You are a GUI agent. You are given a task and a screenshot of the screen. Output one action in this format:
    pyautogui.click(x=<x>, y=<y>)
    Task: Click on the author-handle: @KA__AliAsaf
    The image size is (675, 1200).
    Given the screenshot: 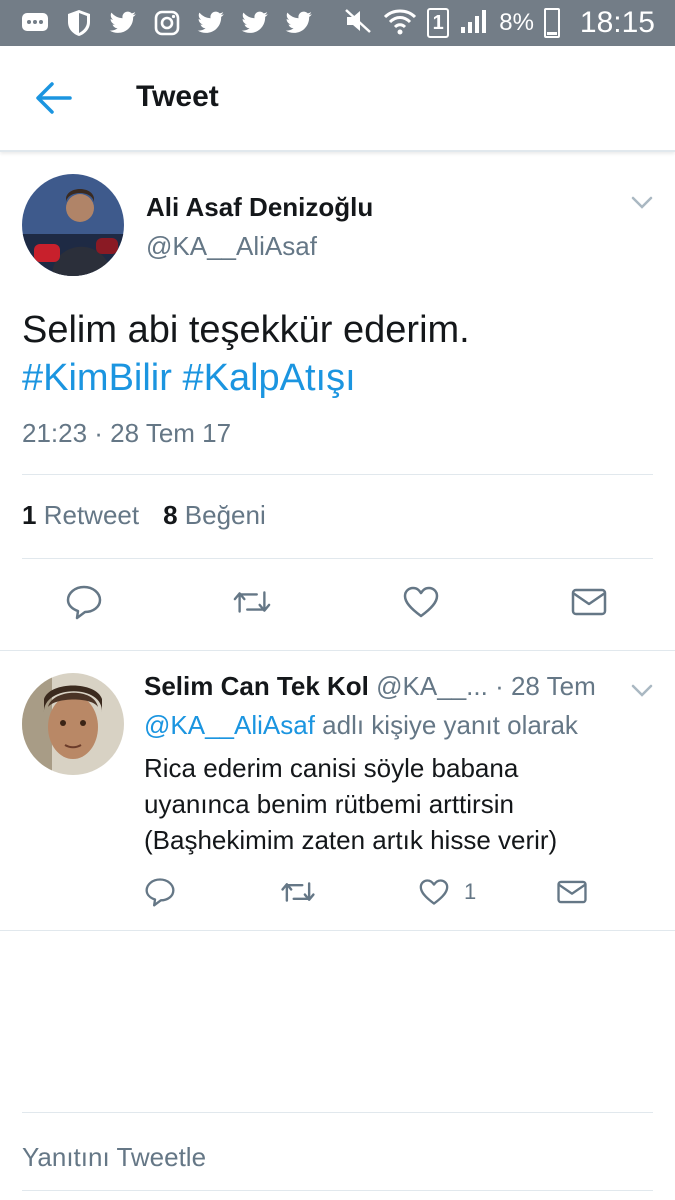 What is the action you would take?
    pyautogui.click(x=231, y=246)
    